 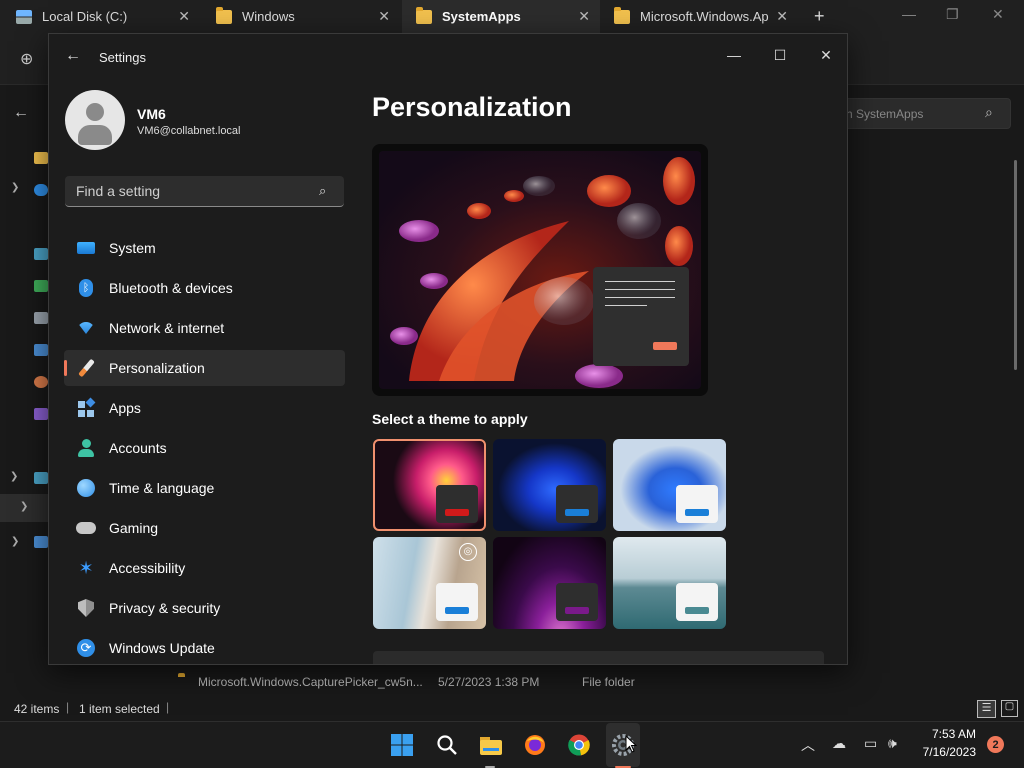 What do you see at coordinates (41, 478) in the screenshot?
I see `this-pc-icon` at bounding box center [41, 478].